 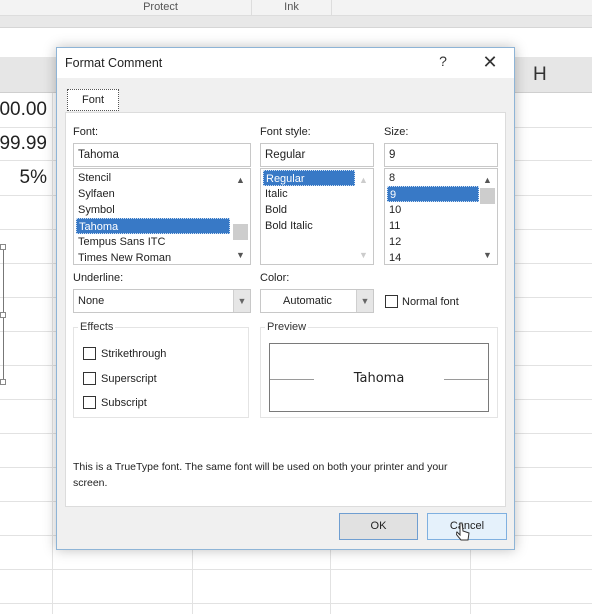 What do you see at coordinates (378, 526) in the screenshot?
I see `ok-button: OK` at bounding box center [378, 526].